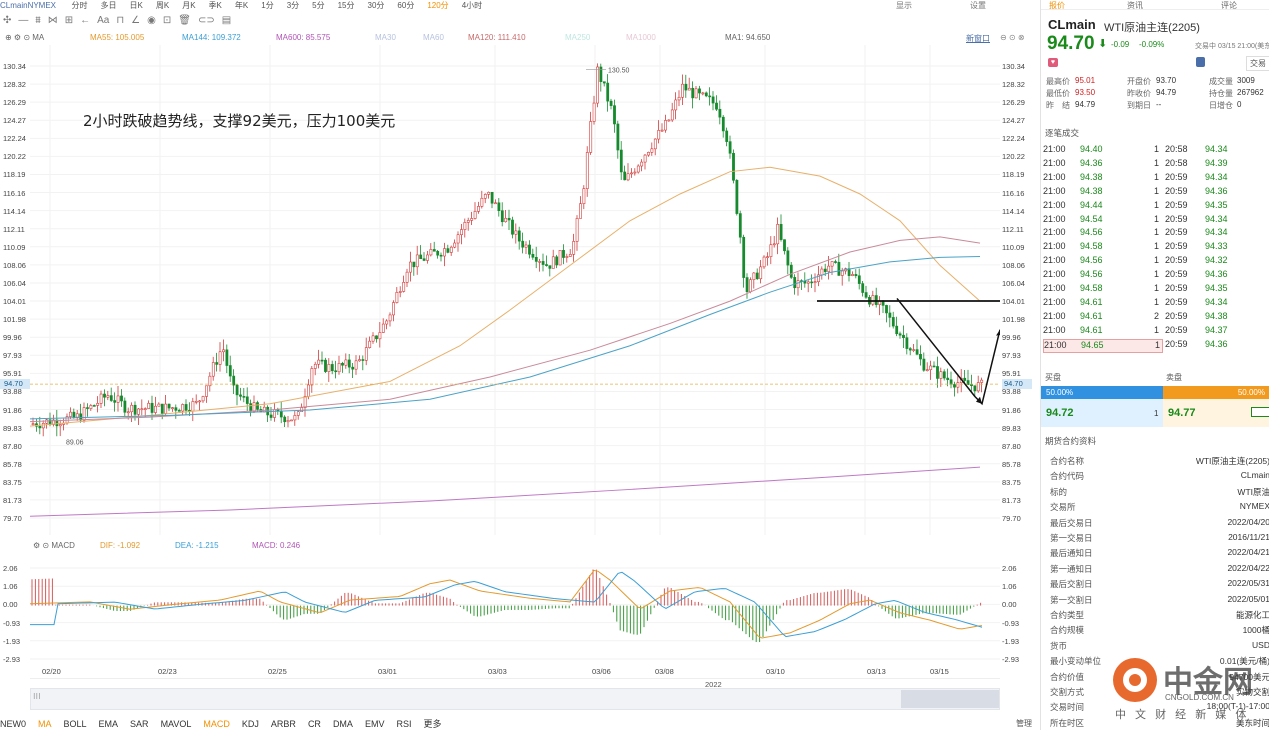  What do you see at coordinates (10, 568) in the screenshot?
I see `macd-tick-left: 2.06` at bounding box center [10, 568].